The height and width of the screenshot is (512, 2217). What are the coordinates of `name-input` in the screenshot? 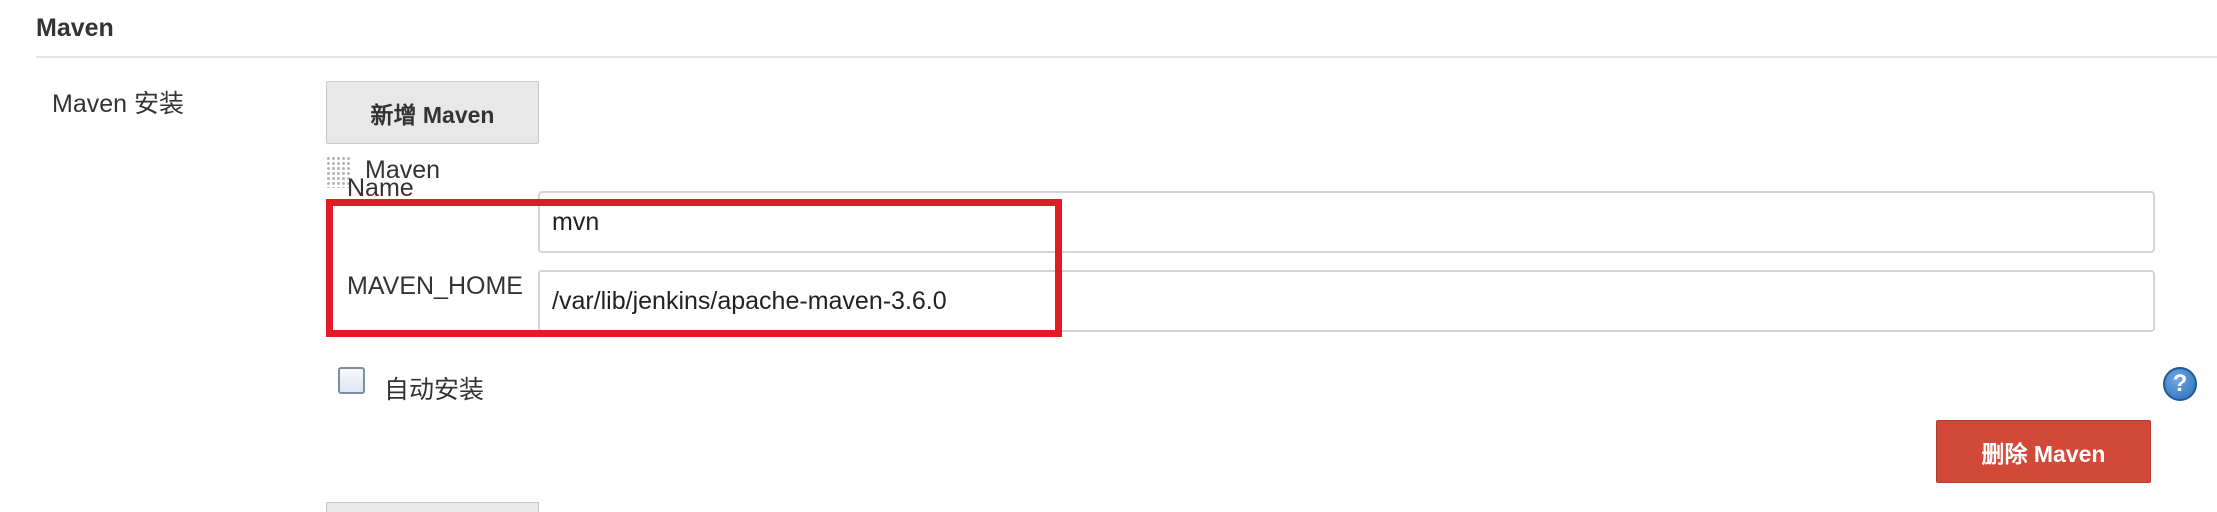 It's located at (1346, 222).